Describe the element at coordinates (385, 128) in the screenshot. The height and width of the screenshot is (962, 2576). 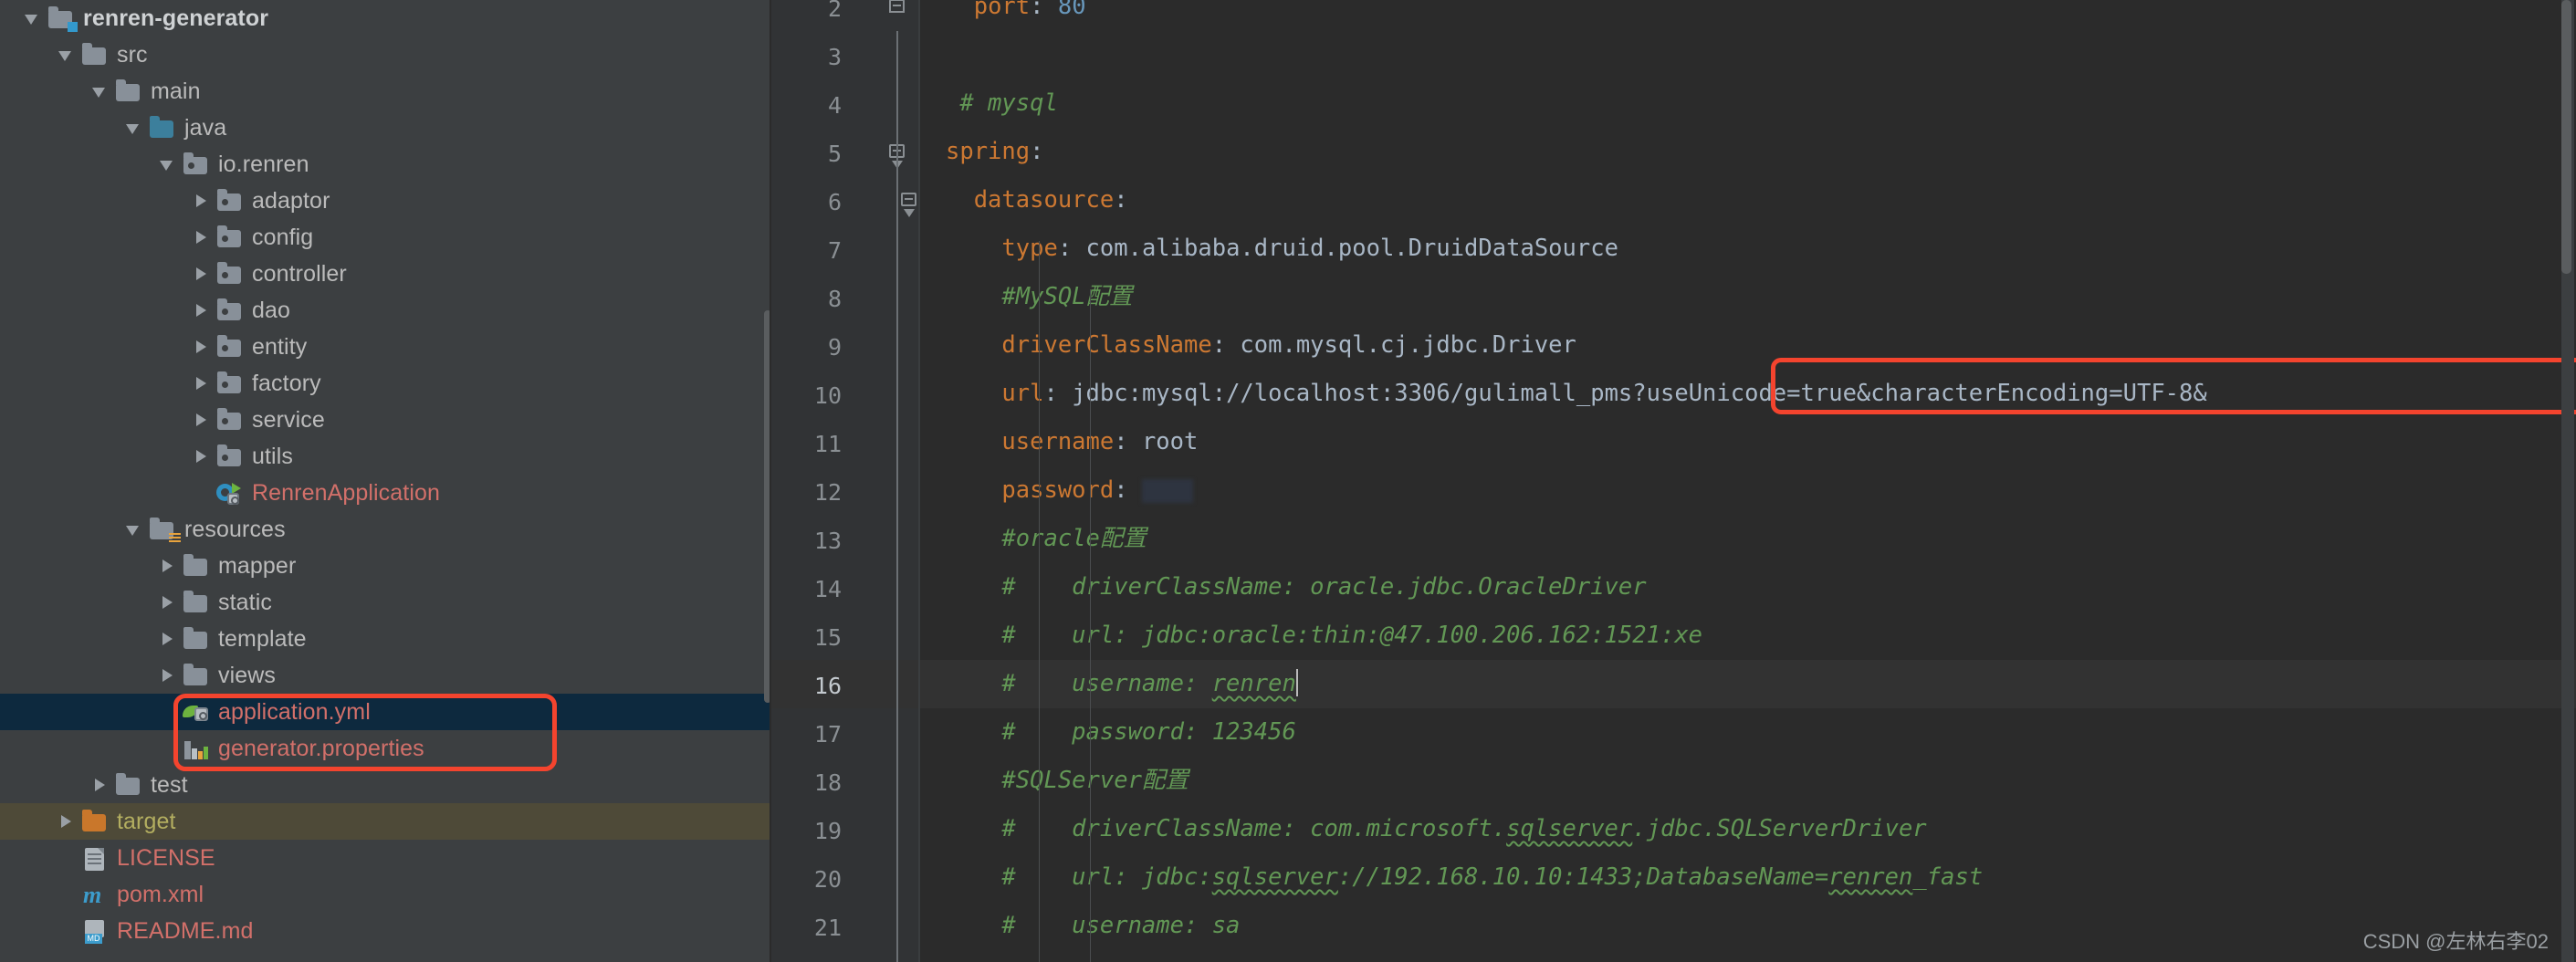
I see `tree-item-java: java` at that location.